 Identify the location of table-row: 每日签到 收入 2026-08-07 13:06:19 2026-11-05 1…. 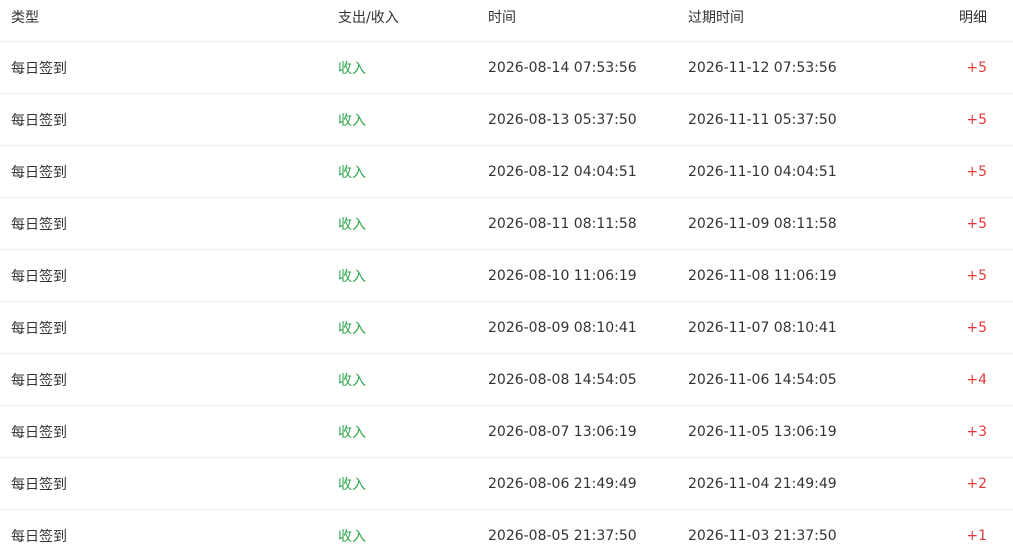
(506, 432).